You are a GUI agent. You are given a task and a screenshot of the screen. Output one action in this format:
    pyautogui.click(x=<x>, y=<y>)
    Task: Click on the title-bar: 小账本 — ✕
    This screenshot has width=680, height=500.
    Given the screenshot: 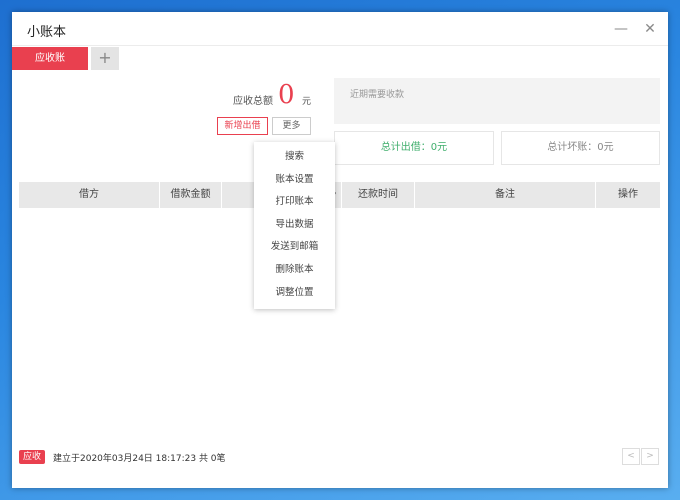 What is the action you would take?
    pyautogui.click(x=340, y=29)
    